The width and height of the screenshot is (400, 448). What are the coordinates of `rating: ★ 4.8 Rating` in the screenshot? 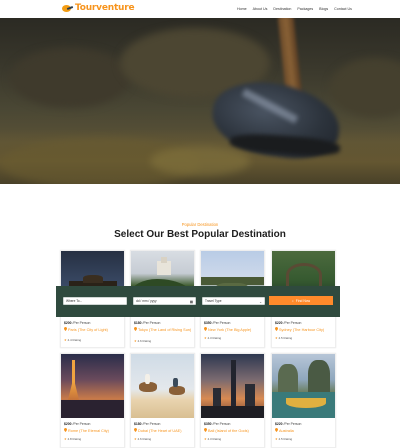 It's located at (73, 439).